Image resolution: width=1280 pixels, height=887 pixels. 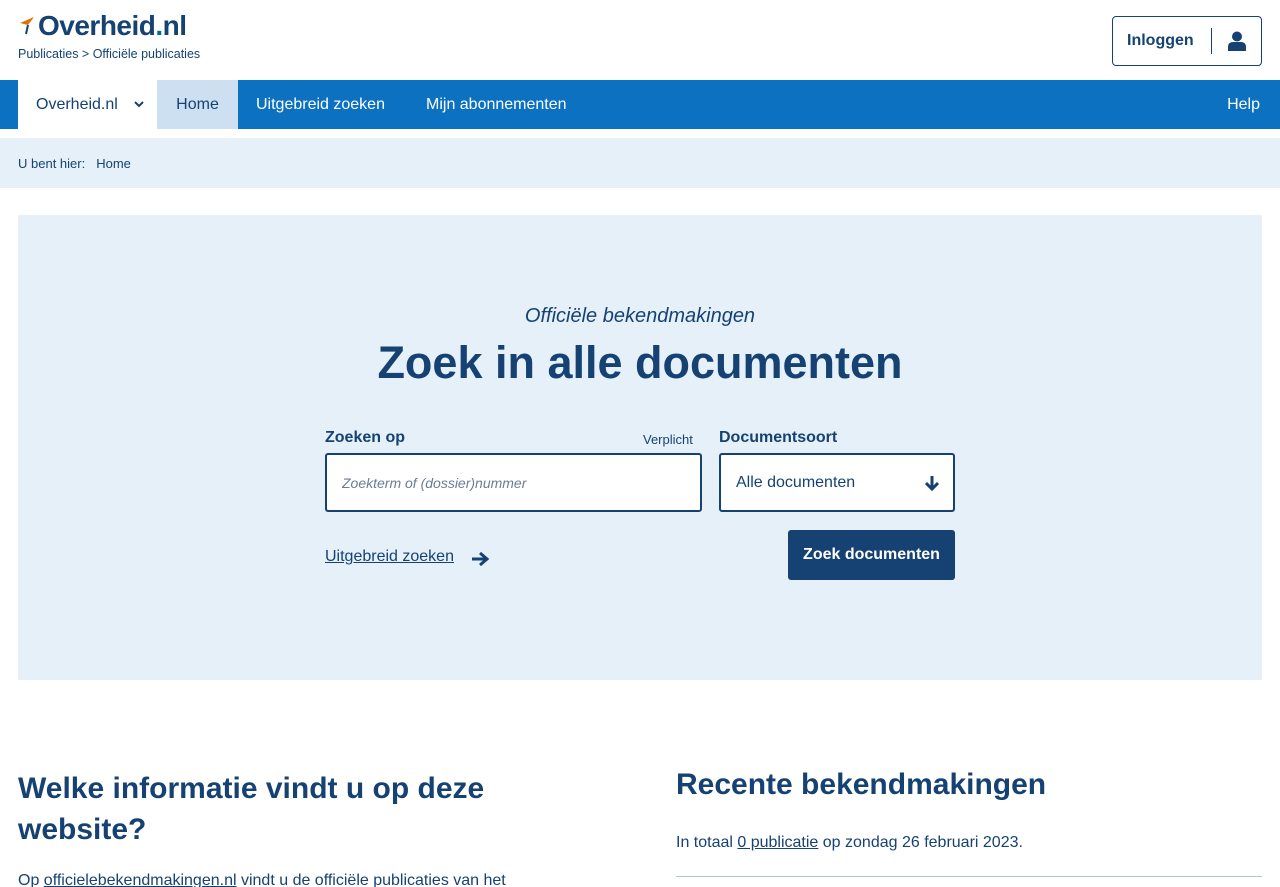 I want to click on search-input, so click(x=513, y=482).